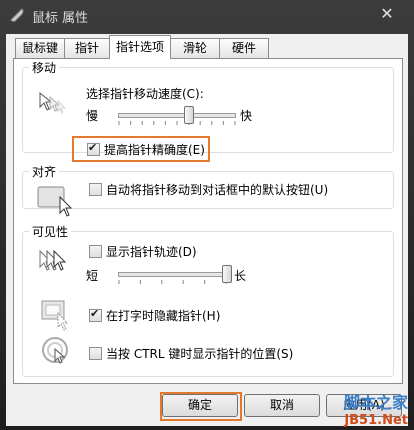 The image size is (414, 430). I want to click on site-watermark: 脚本之家 JB51.Net, so click(376, 408).